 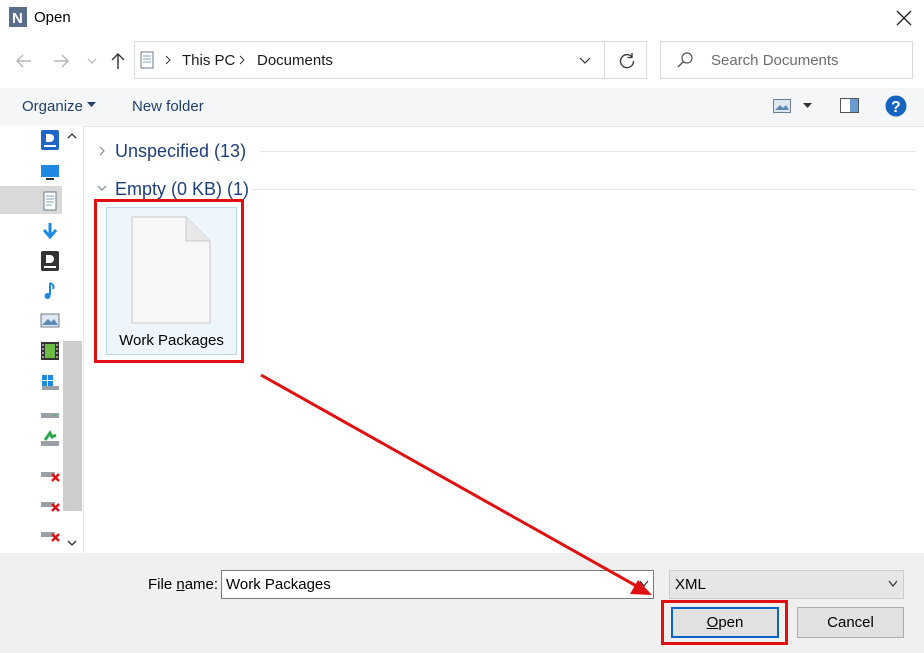 I want to click on drive-d-icon, so click(x=50, y=261).